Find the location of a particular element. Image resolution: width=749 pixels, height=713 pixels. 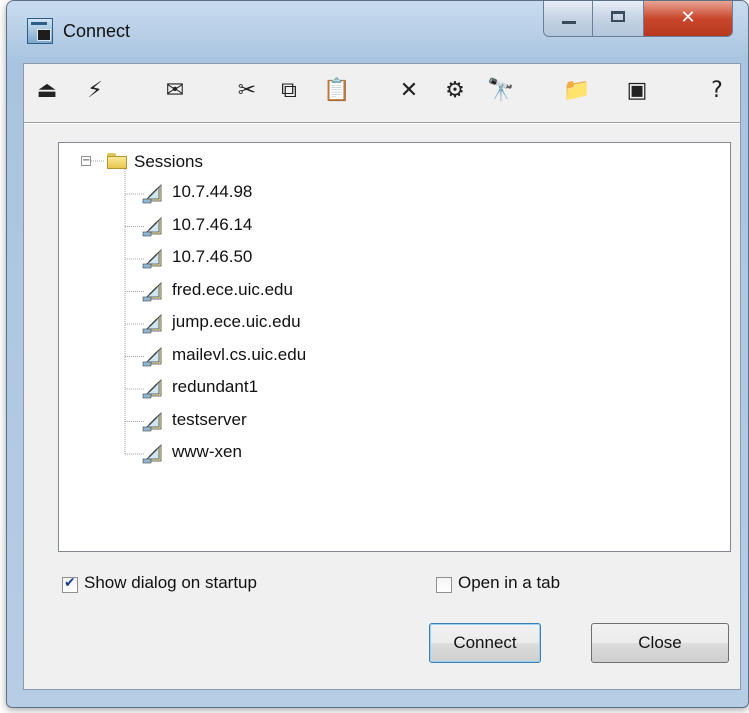

collapse-toggle-icon: − is located at coordinates (86, 161).